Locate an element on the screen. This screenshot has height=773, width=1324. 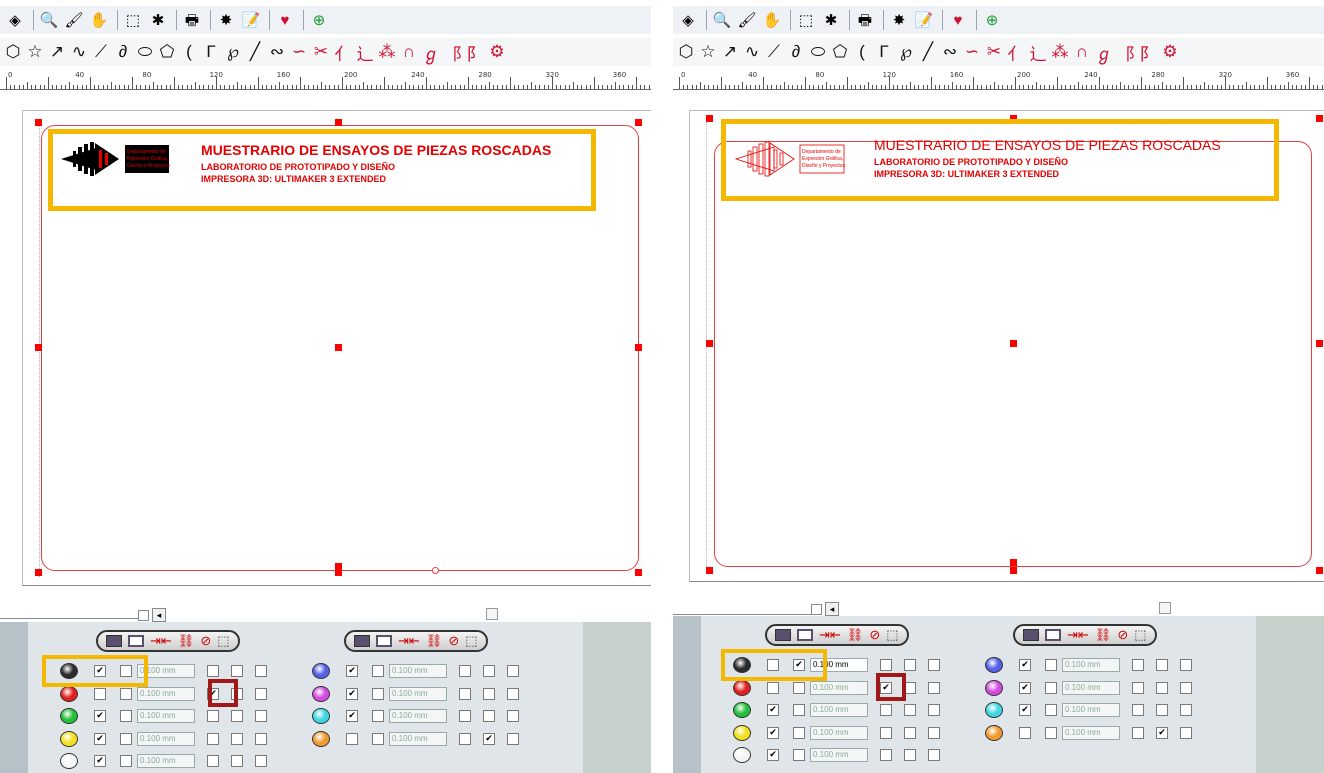
notes-icon: 📝 is located at coordinates (924, 20).